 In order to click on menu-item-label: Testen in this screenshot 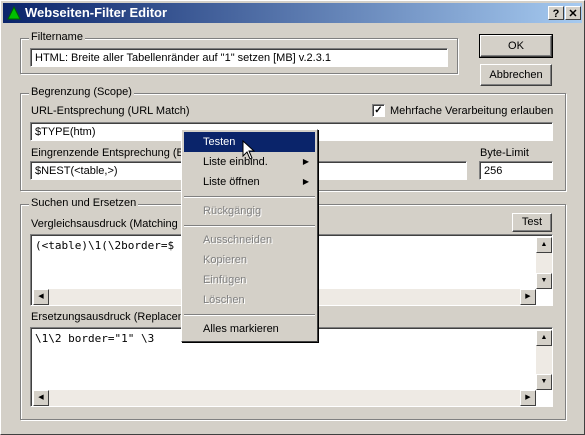, I will do `click(219, 142)`.